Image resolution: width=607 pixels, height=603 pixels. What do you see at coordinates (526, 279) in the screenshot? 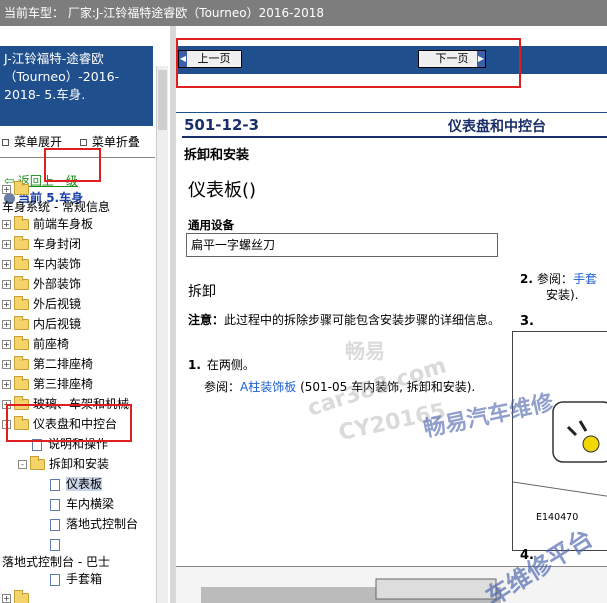
I see `step-2-number: 2.` at bounding box center [526, 279].